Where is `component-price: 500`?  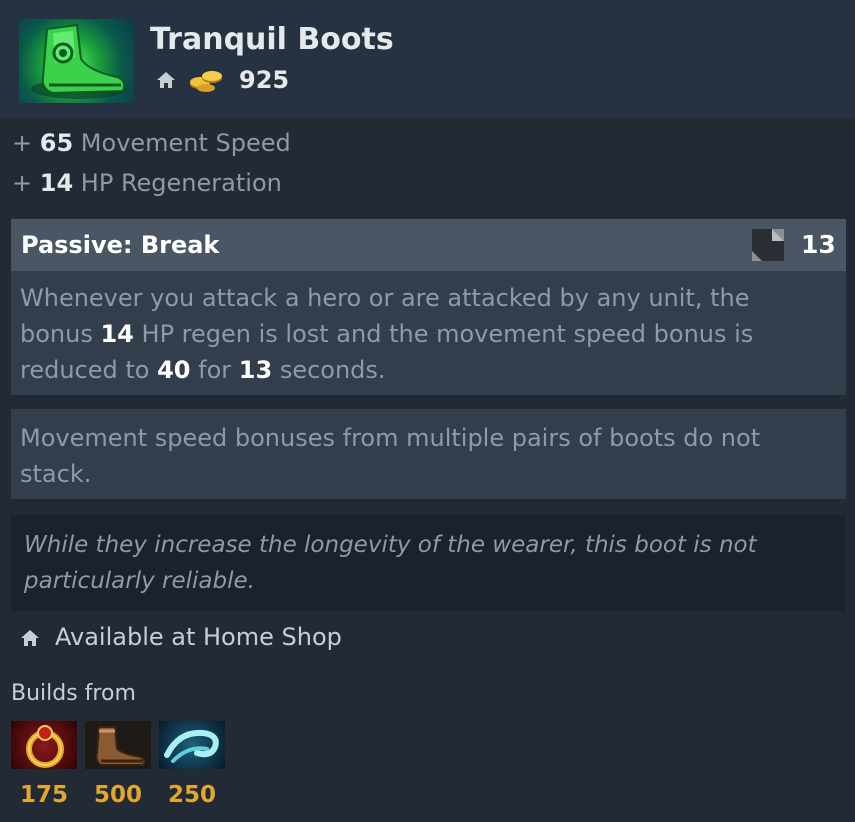 component-price: 500 is located at coordinates (117, 795).